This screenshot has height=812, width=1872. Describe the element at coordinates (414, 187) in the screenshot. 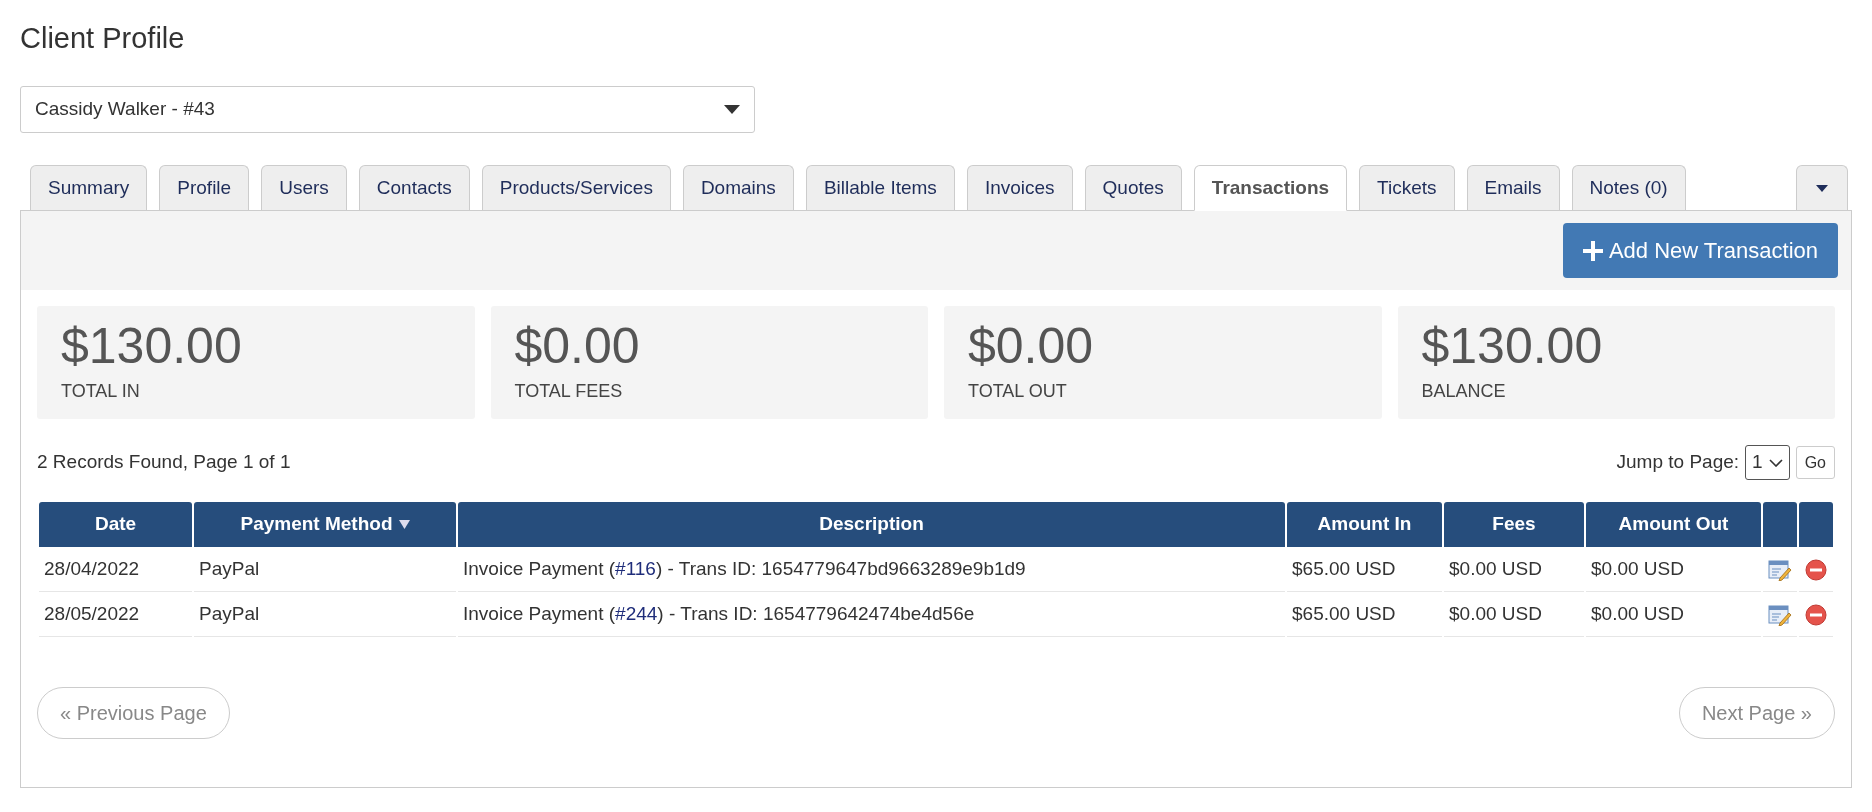

I see `tab: Contacts` at that location.